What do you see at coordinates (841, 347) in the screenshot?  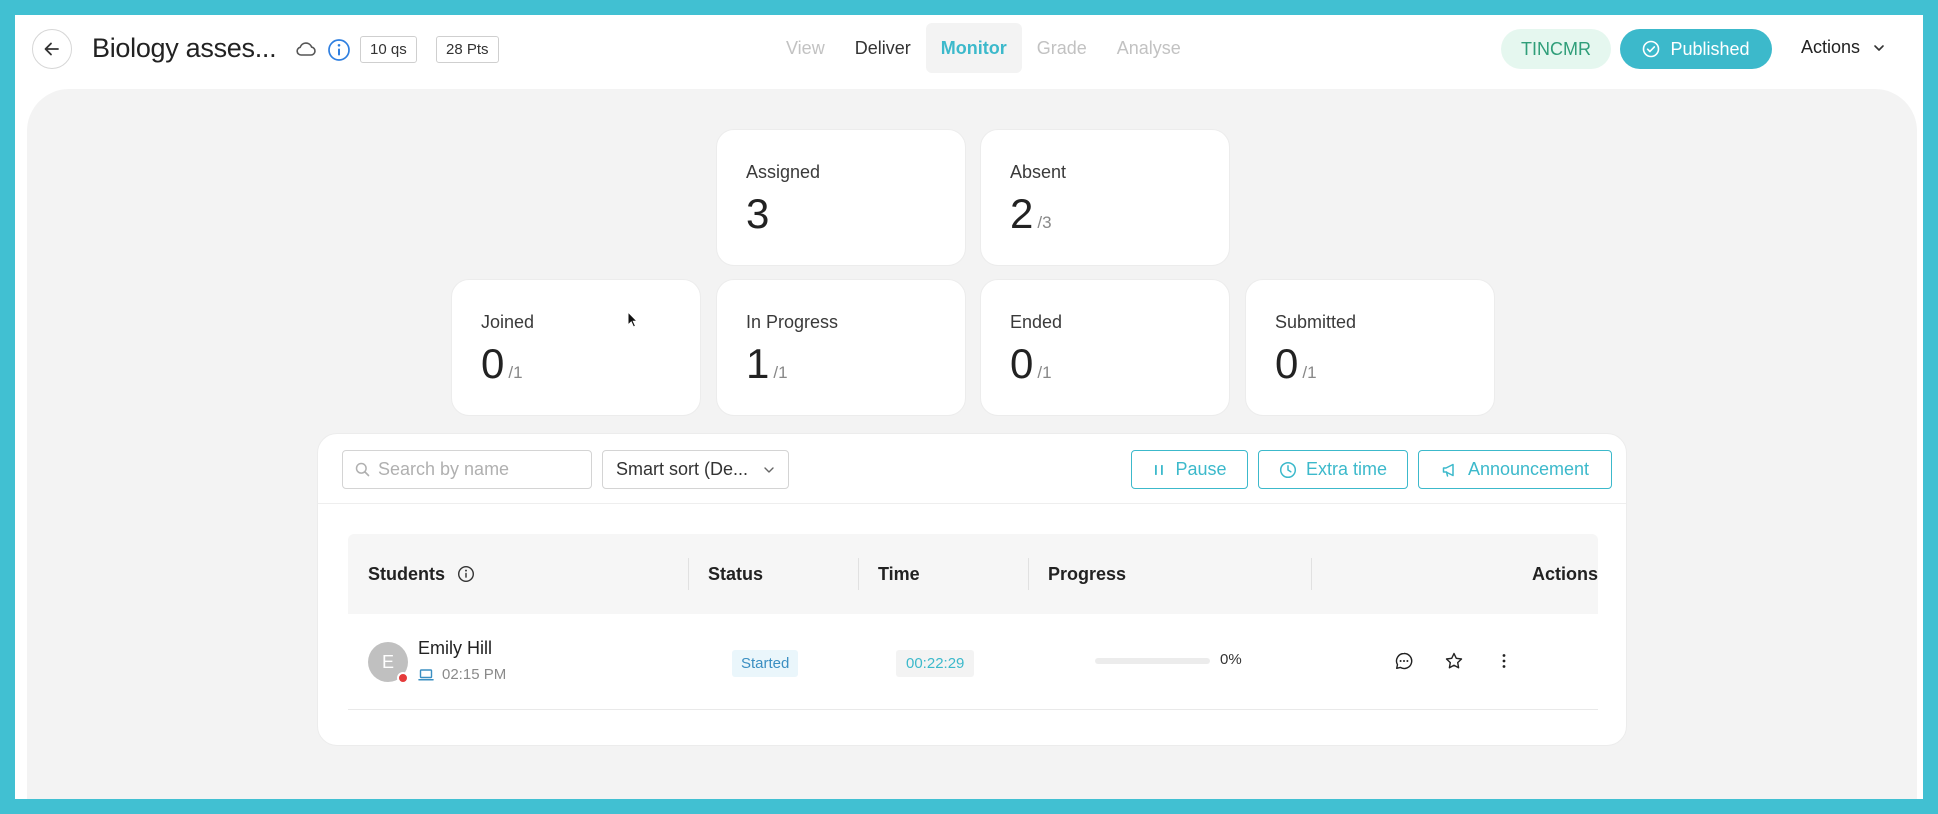 I see `stat-card-in-progress: In Progress 1/1` at bounding box center [841, 347].